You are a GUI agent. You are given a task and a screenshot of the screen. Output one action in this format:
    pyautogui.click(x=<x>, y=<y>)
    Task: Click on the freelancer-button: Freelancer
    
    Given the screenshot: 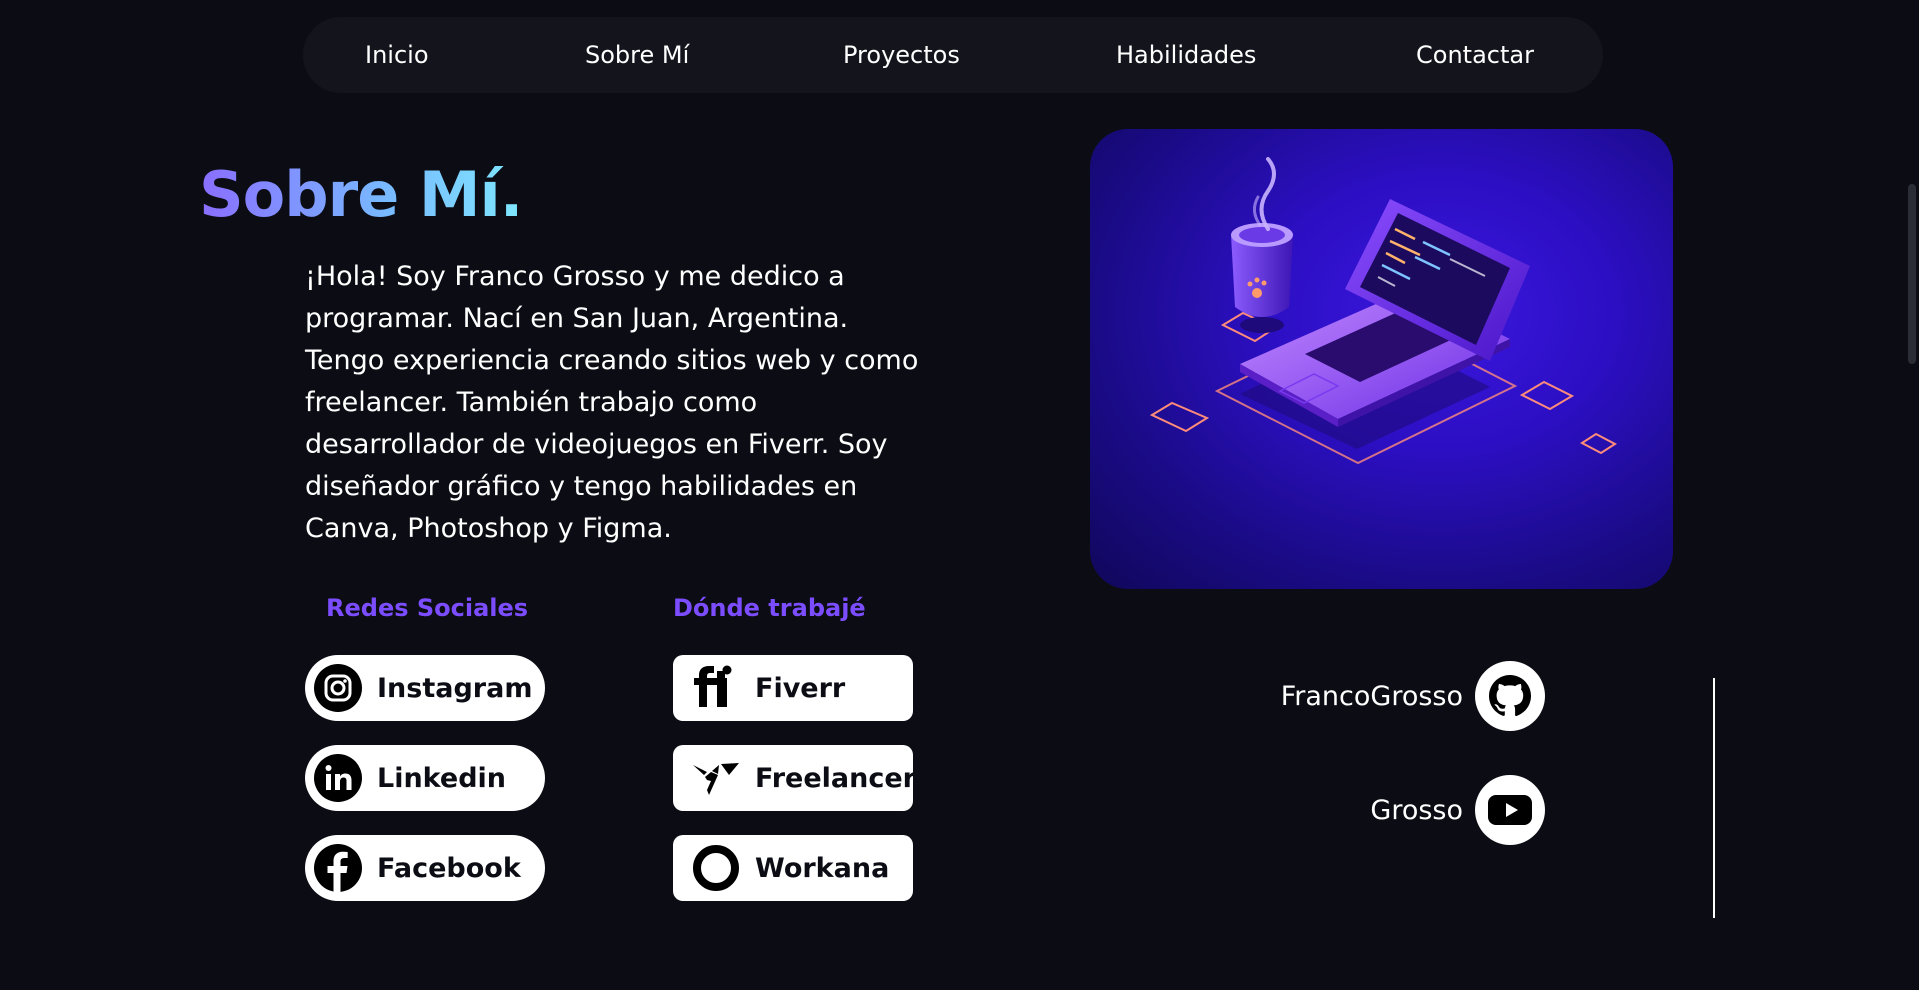 What is the action you would take?
    pyautogui.click(x=794, y=778)
    